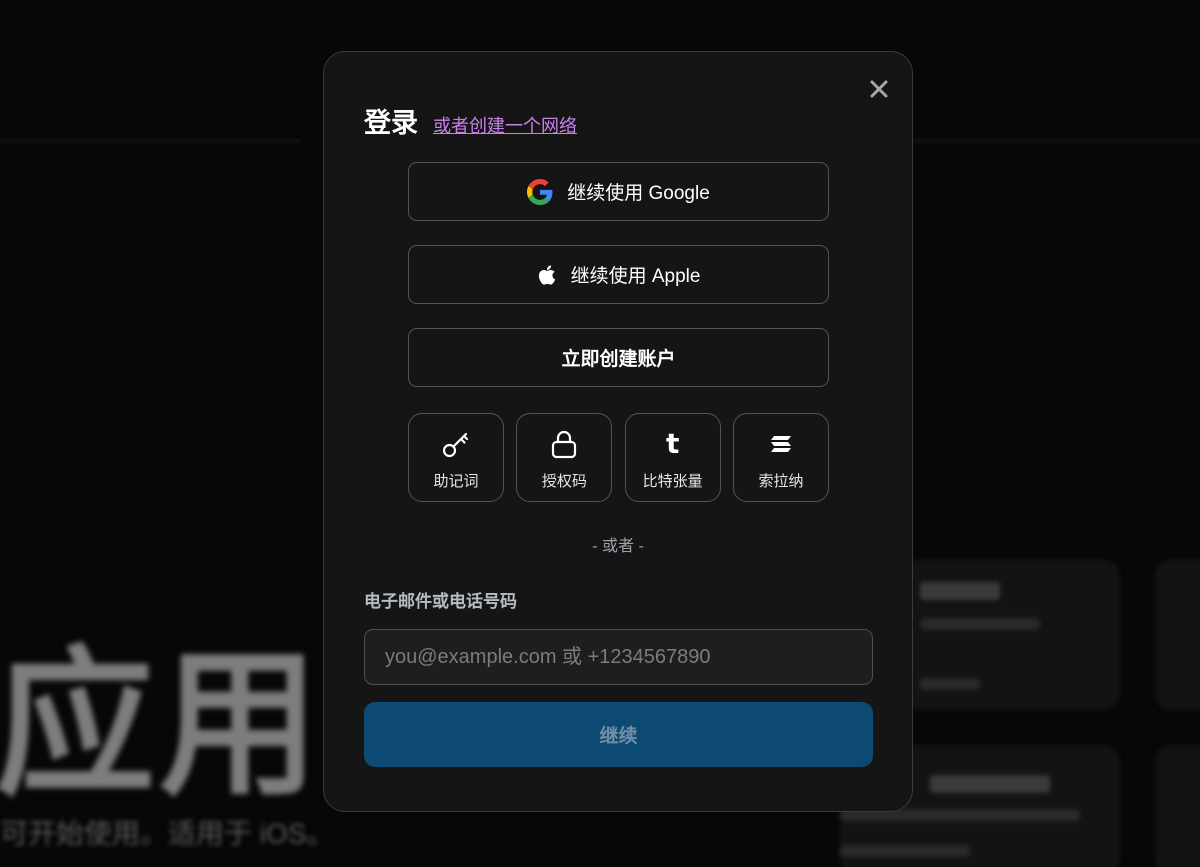 The width and height of the screenshot is (1200, 867). I want to click on key-icon, so click(455, 445).